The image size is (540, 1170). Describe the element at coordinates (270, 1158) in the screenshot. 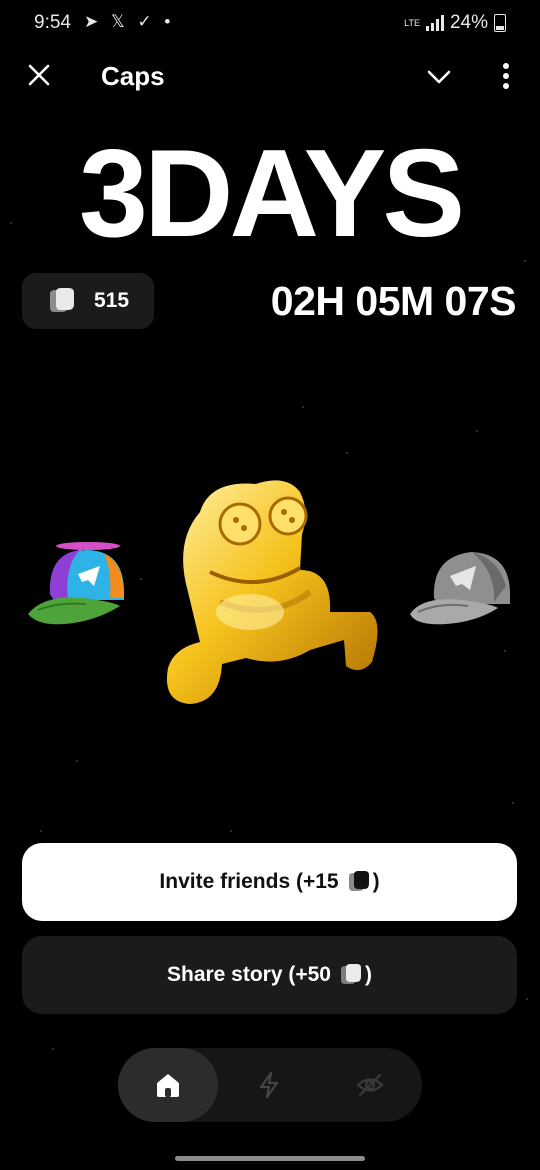

I see `home-indicator` at that location.